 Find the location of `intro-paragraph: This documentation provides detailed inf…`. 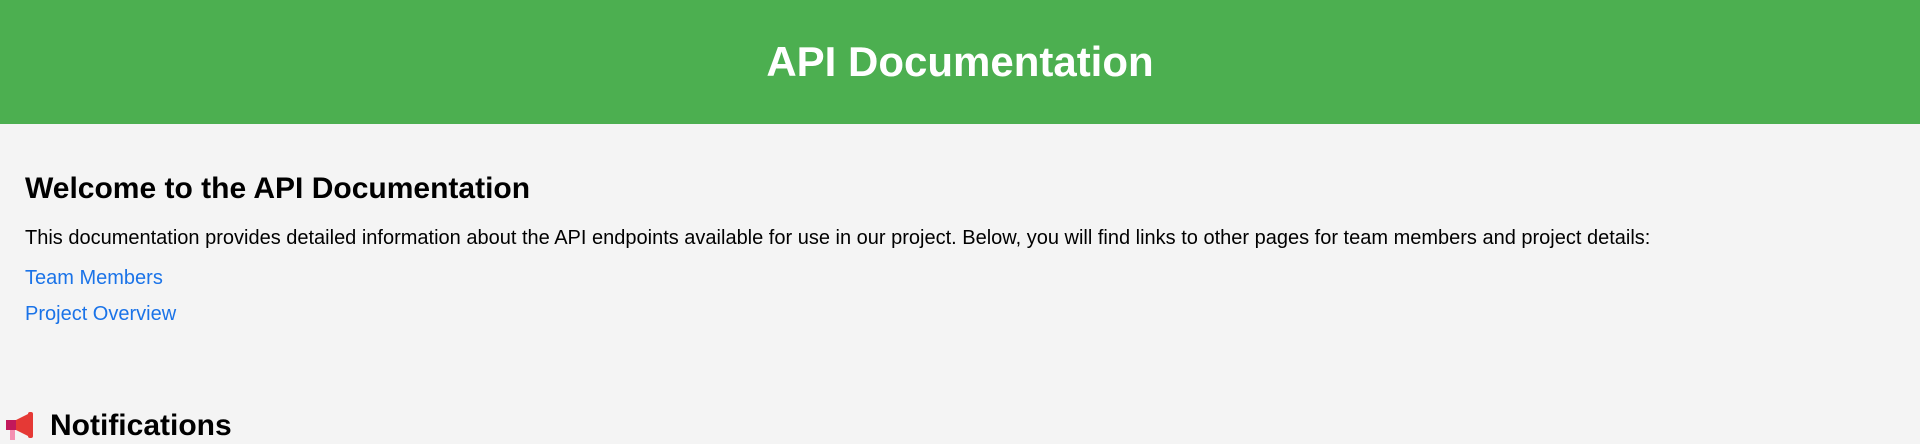

intro-paragraph: This documentation provides detailed inf… is located at coordinates (838, 238).